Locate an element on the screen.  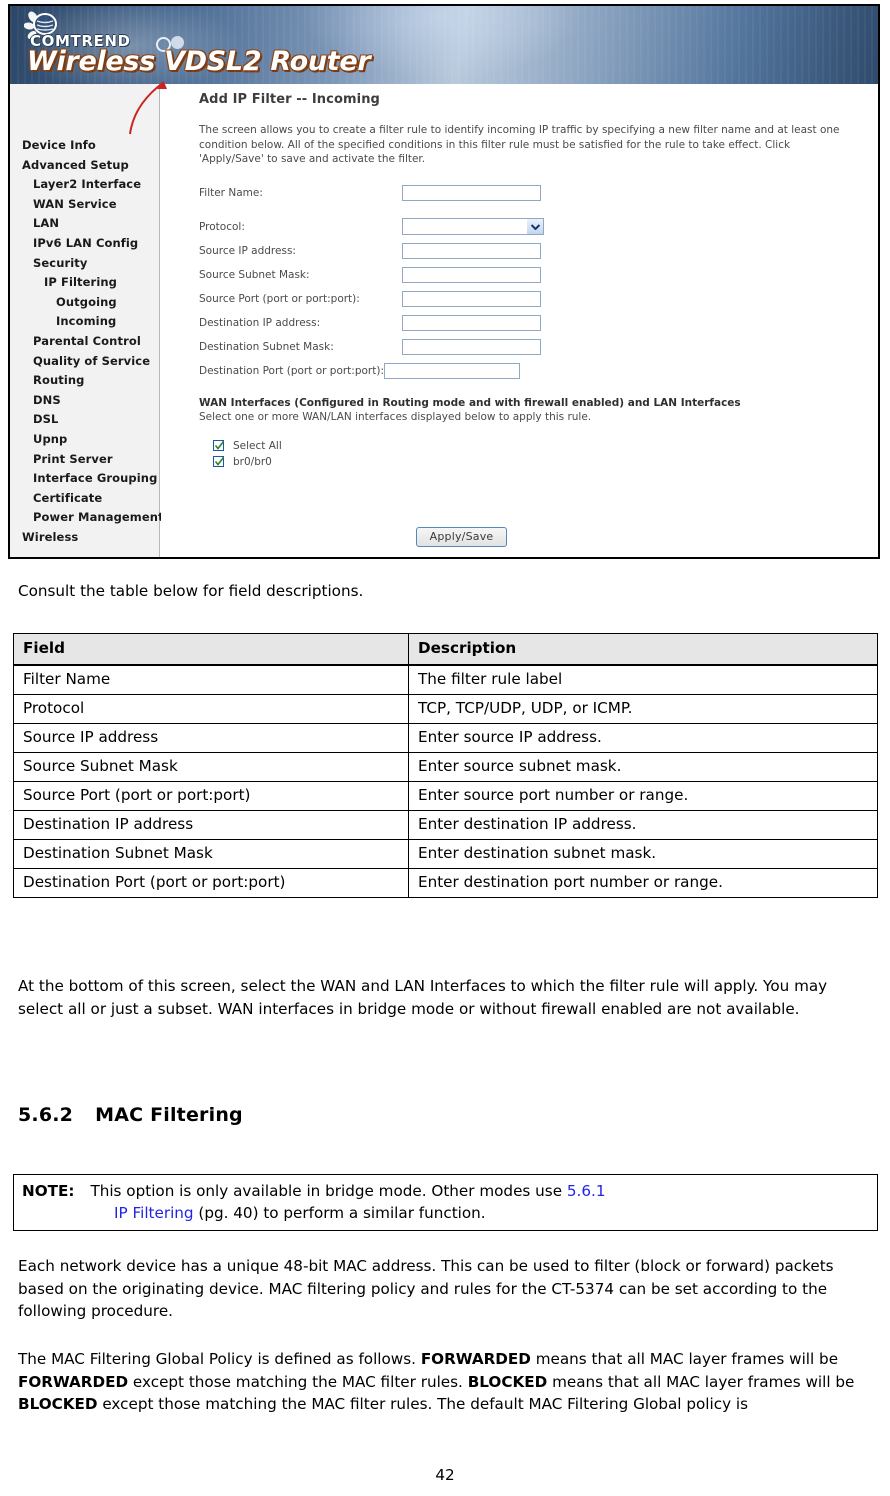
table-row: Filter Name The filter rule label is located at coordinates (445, 679).